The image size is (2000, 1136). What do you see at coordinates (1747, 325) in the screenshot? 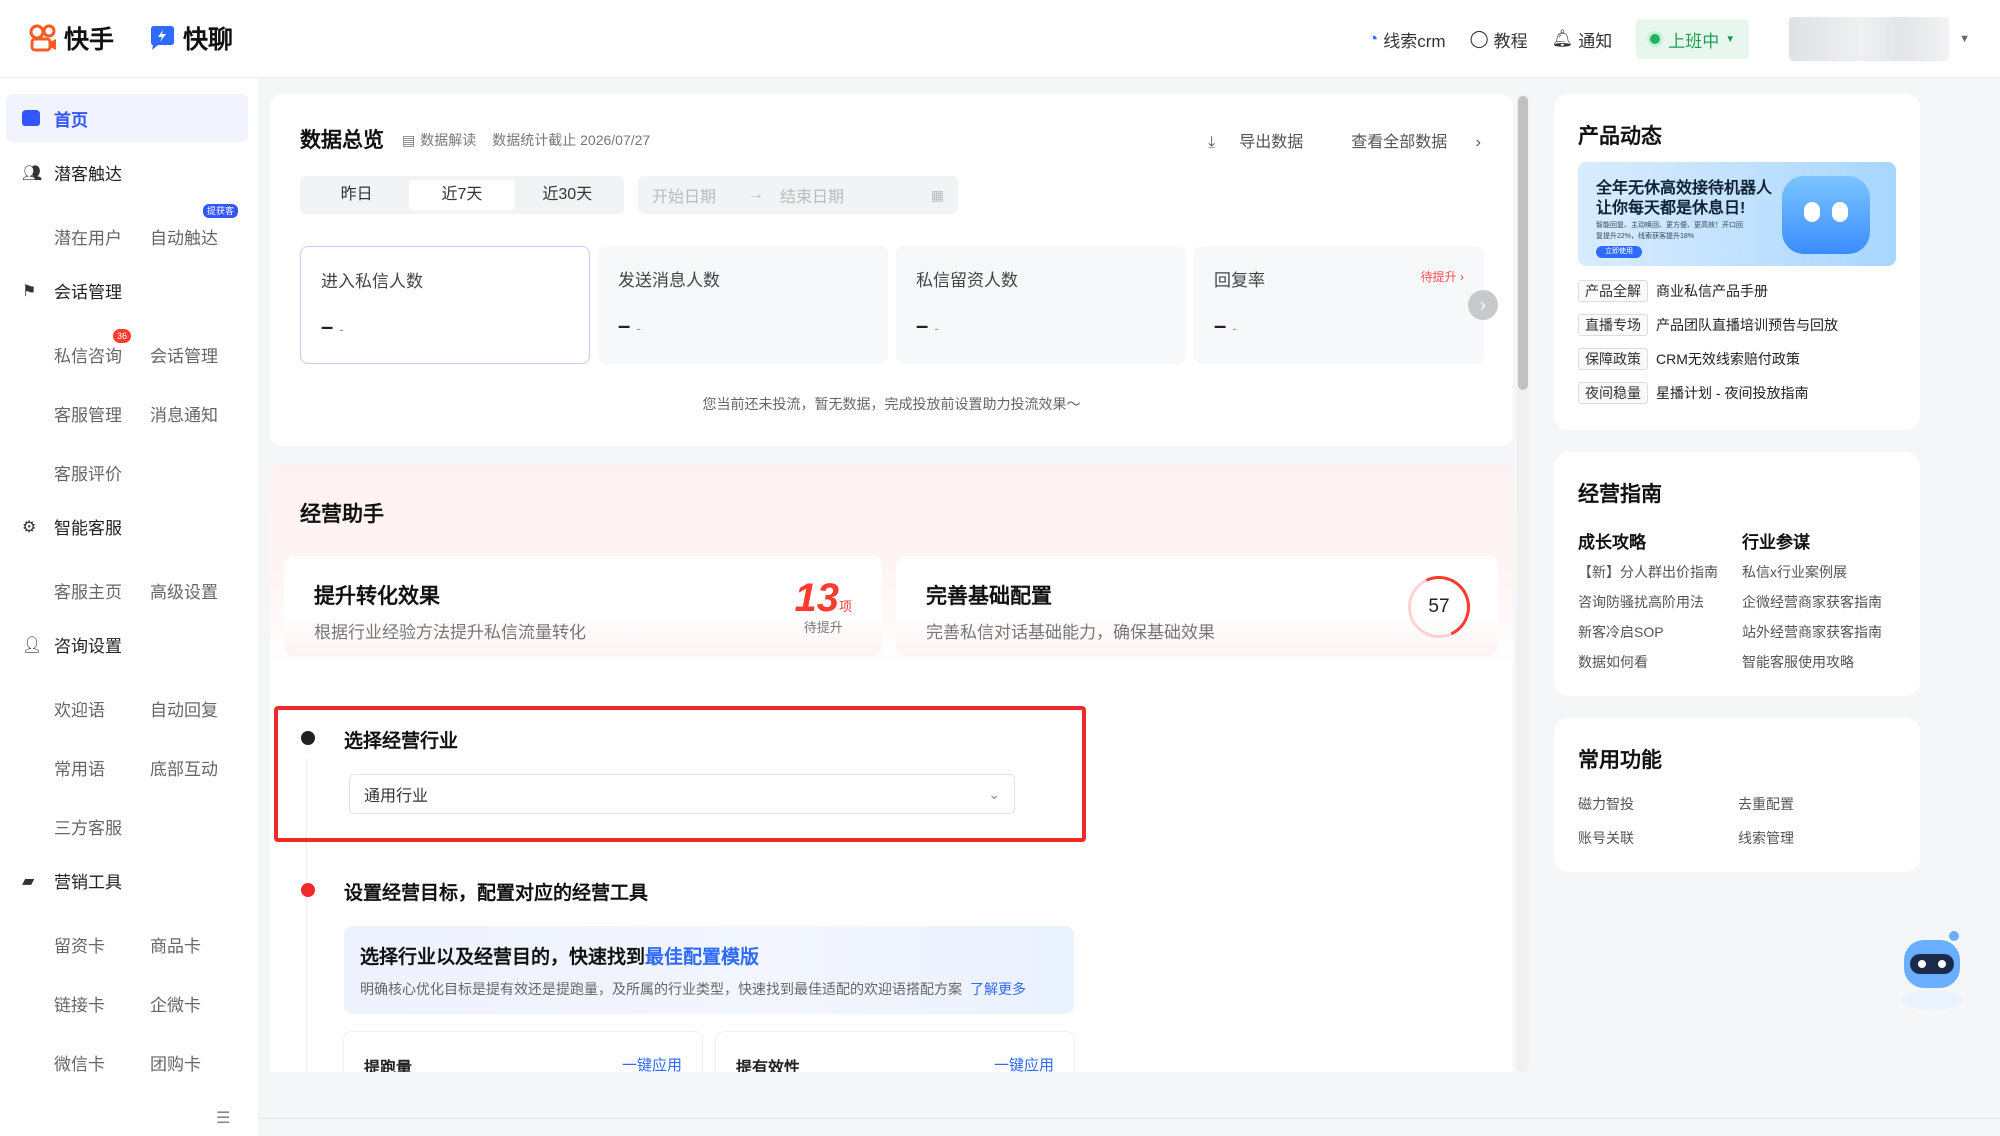
I see `news-text: 产品团队直播培训预告与回放` at bounding box center [1747, 325].